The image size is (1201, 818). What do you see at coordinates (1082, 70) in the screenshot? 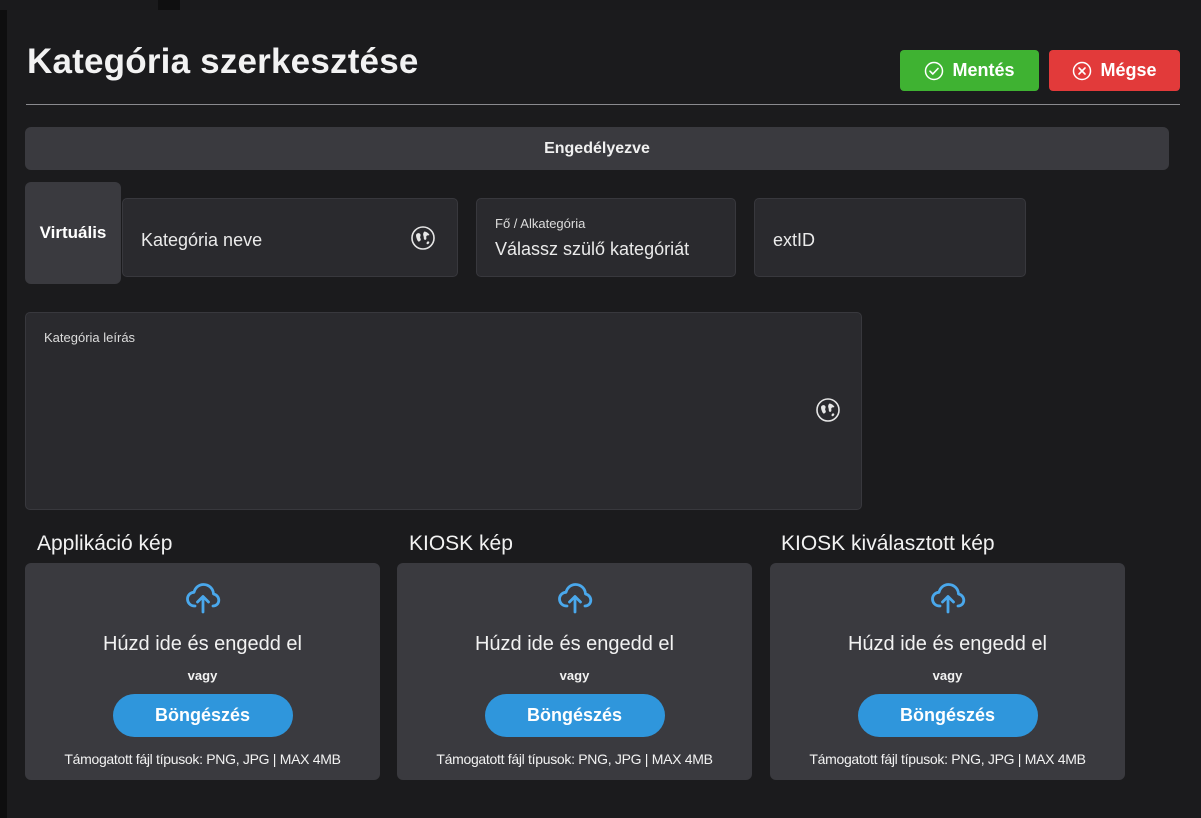
I see `x-circle-icon` at bounding box center [1082, 70].